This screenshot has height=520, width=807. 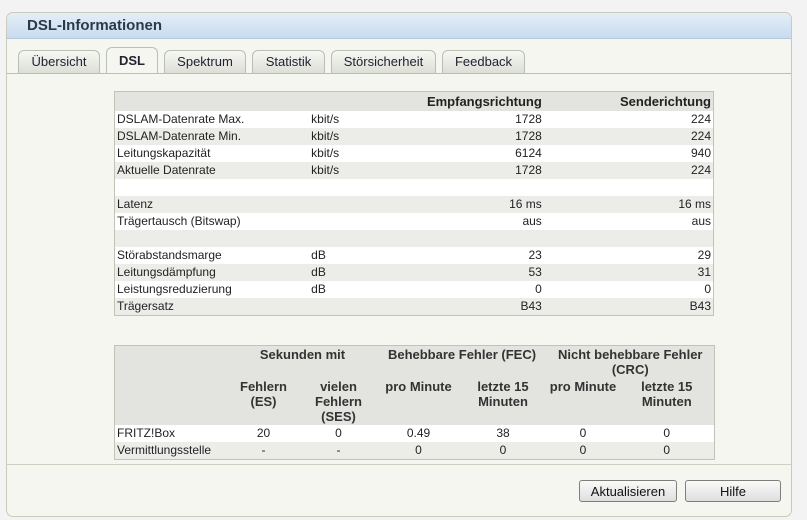 What do you see at coordinates (59, 61) in the screenshot?
I see `tab-uebersicht: Übersicht` at bounding box center [59, 61].